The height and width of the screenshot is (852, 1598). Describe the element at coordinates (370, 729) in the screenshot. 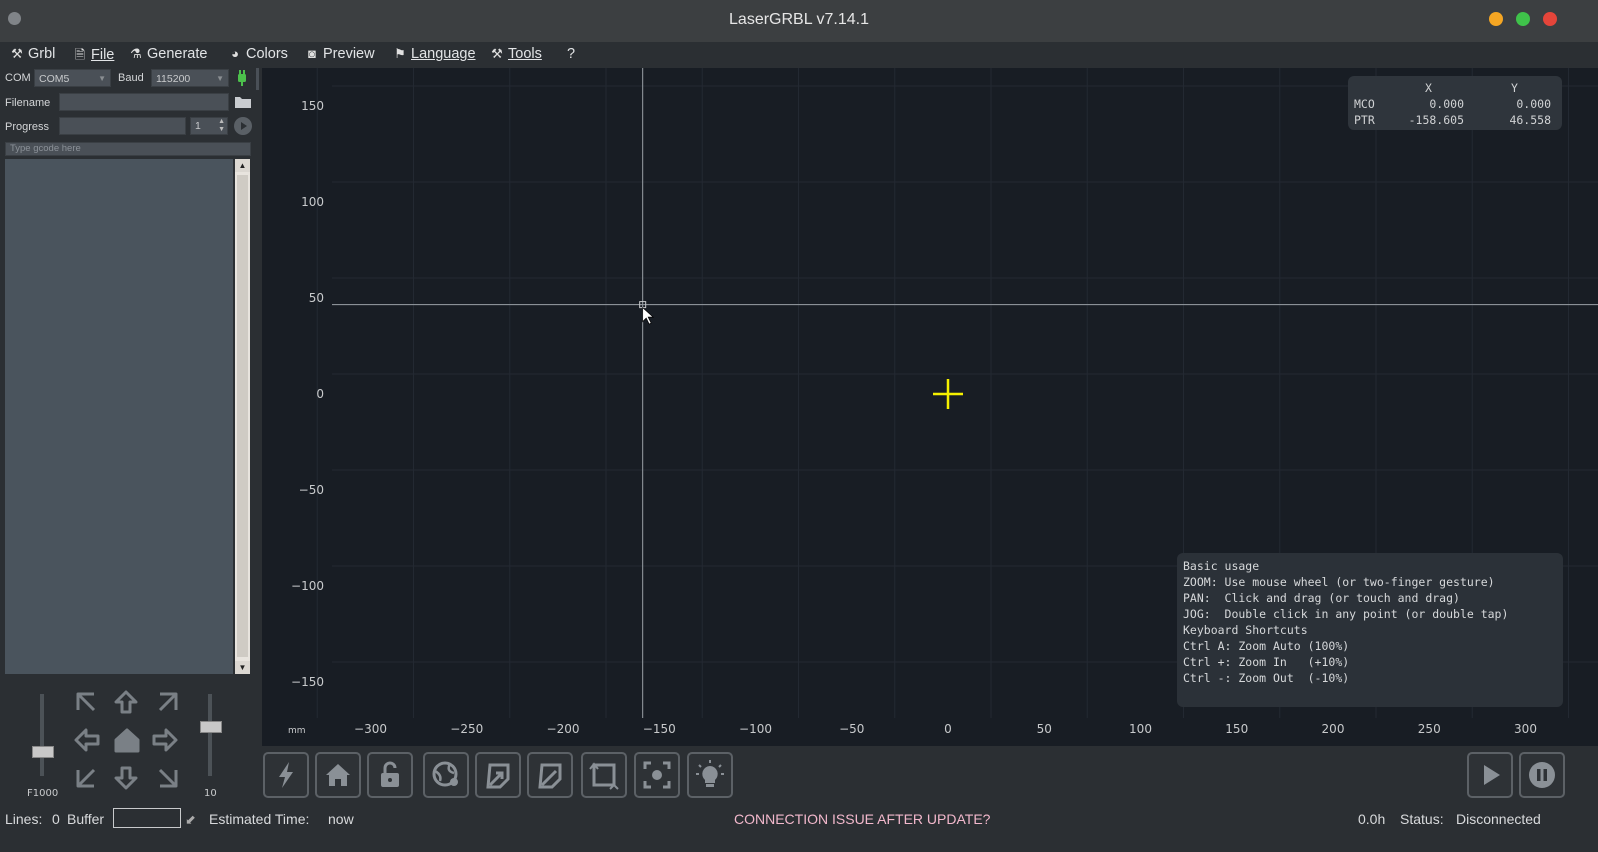

I see `x-tick-label: −300` at that location.